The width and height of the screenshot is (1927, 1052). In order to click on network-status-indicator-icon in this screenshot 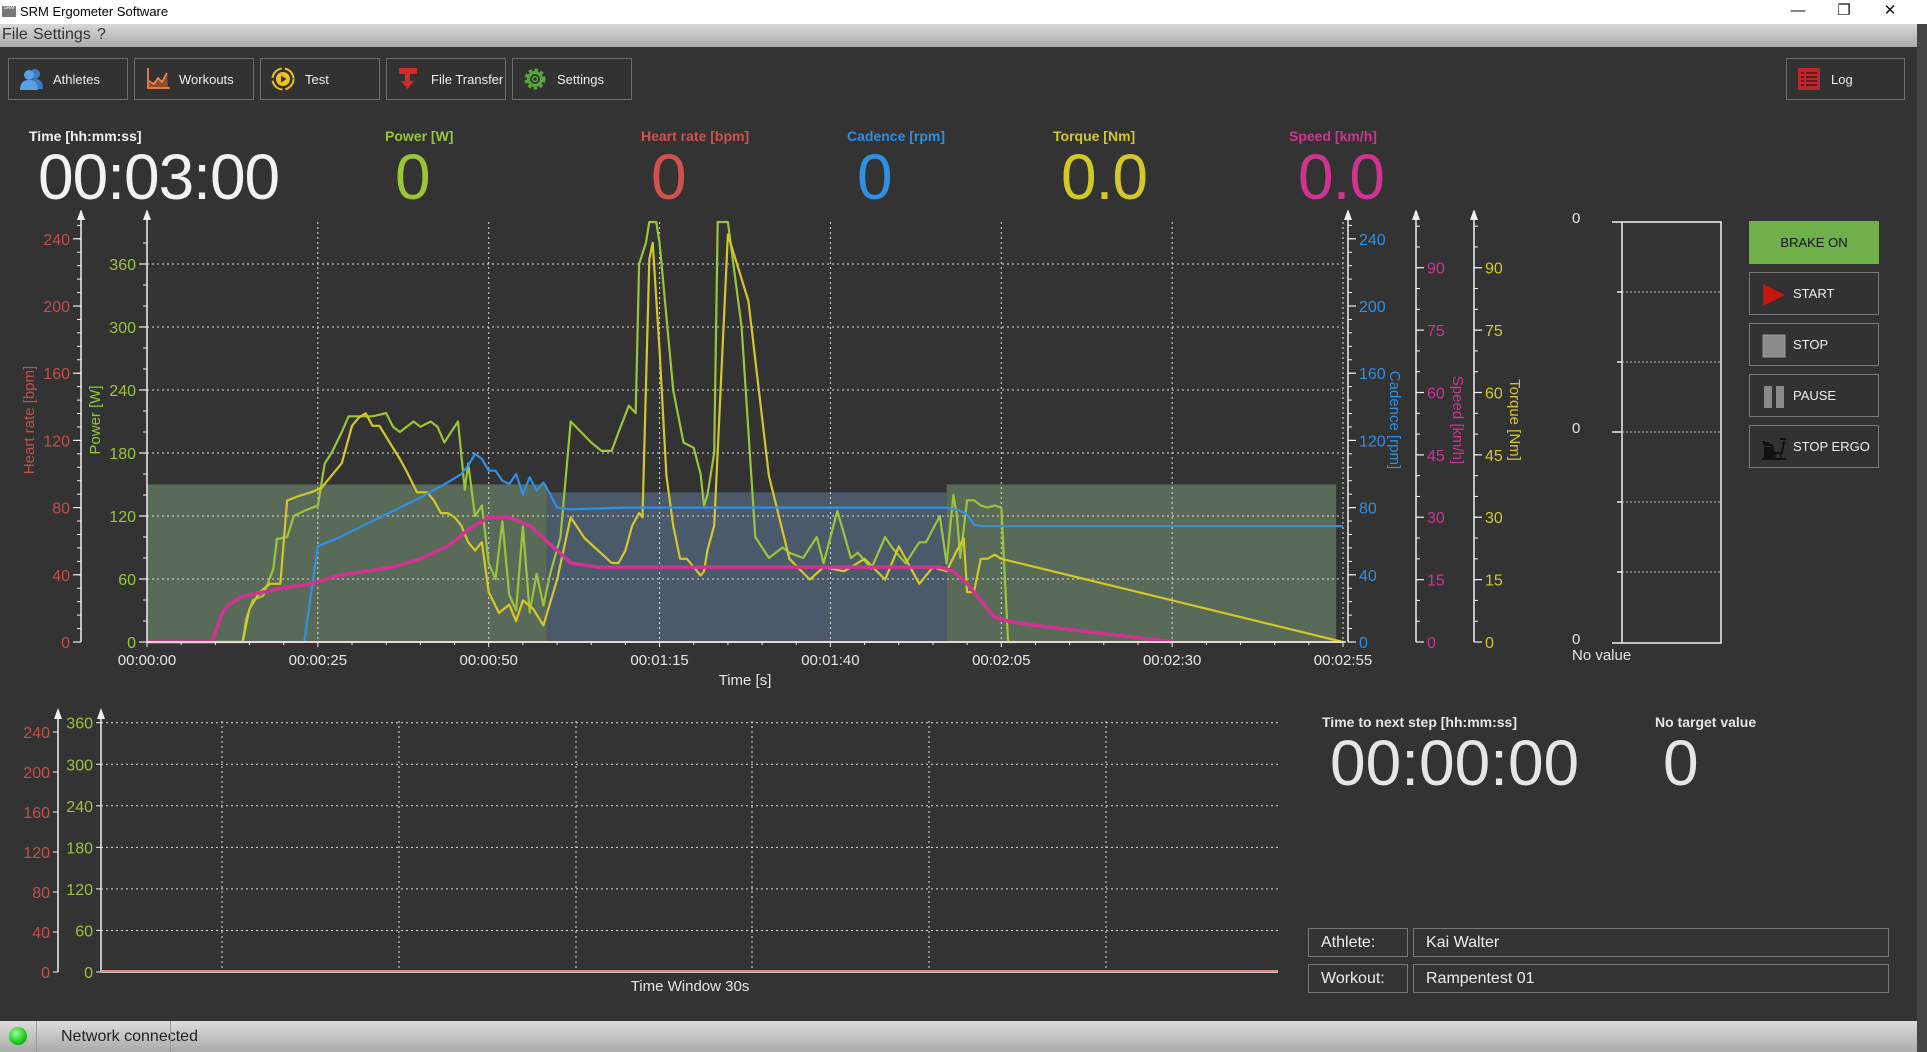, I will do `click(18, 1036)`.